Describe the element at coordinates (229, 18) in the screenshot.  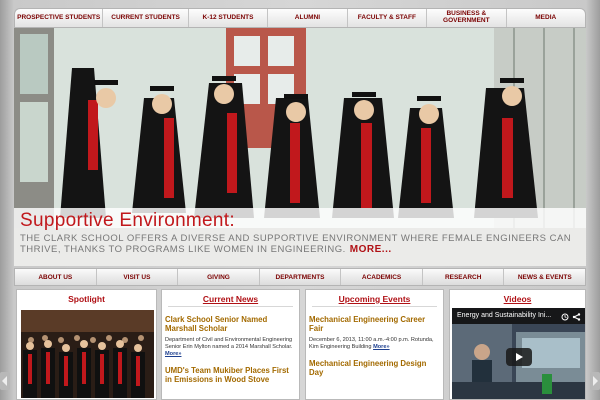
I see `nav-k12-students: K-12 Students` at that location.